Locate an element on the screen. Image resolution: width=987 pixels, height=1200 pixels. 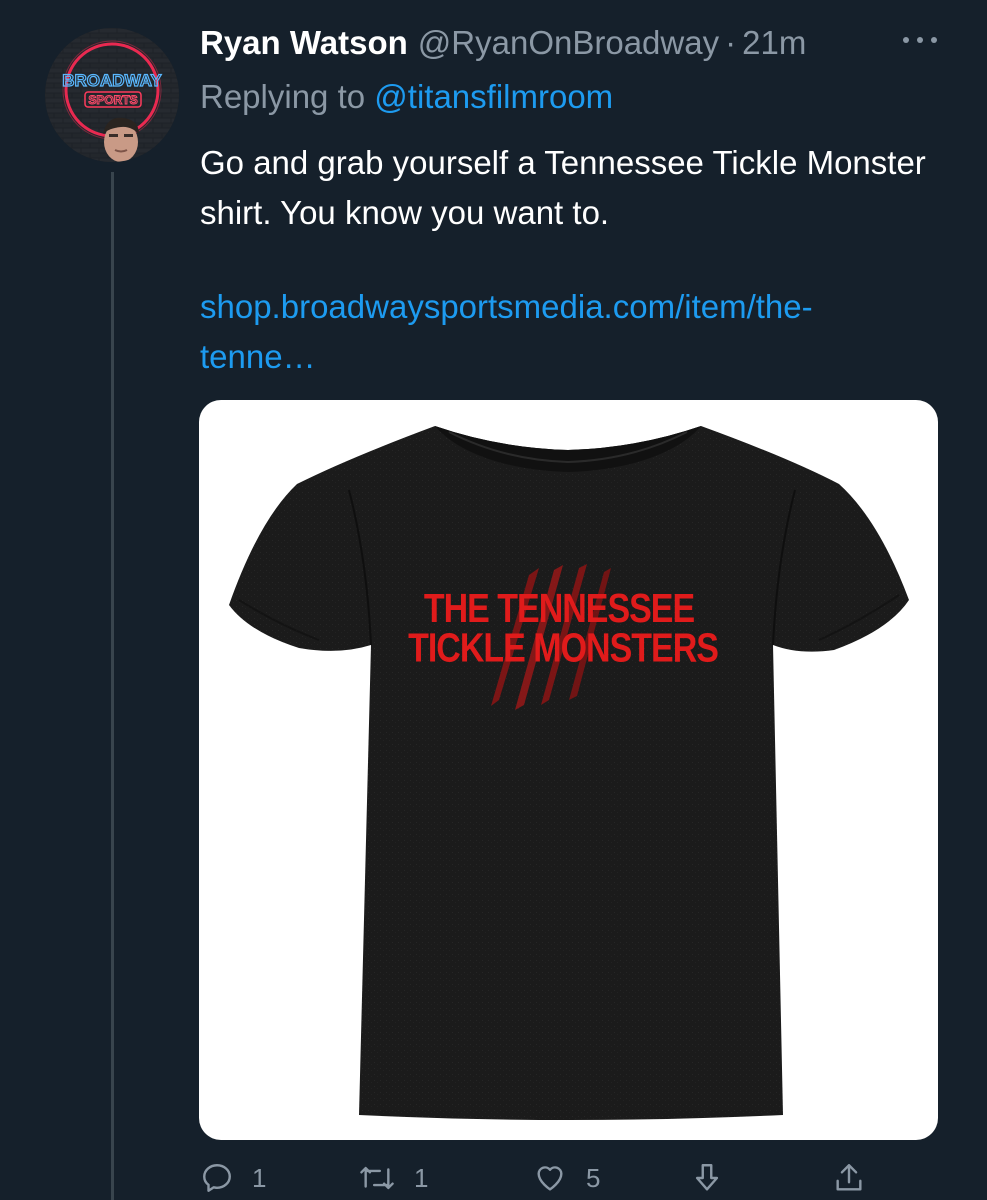
timestamp: 21m is located at coordinates (774, 43).